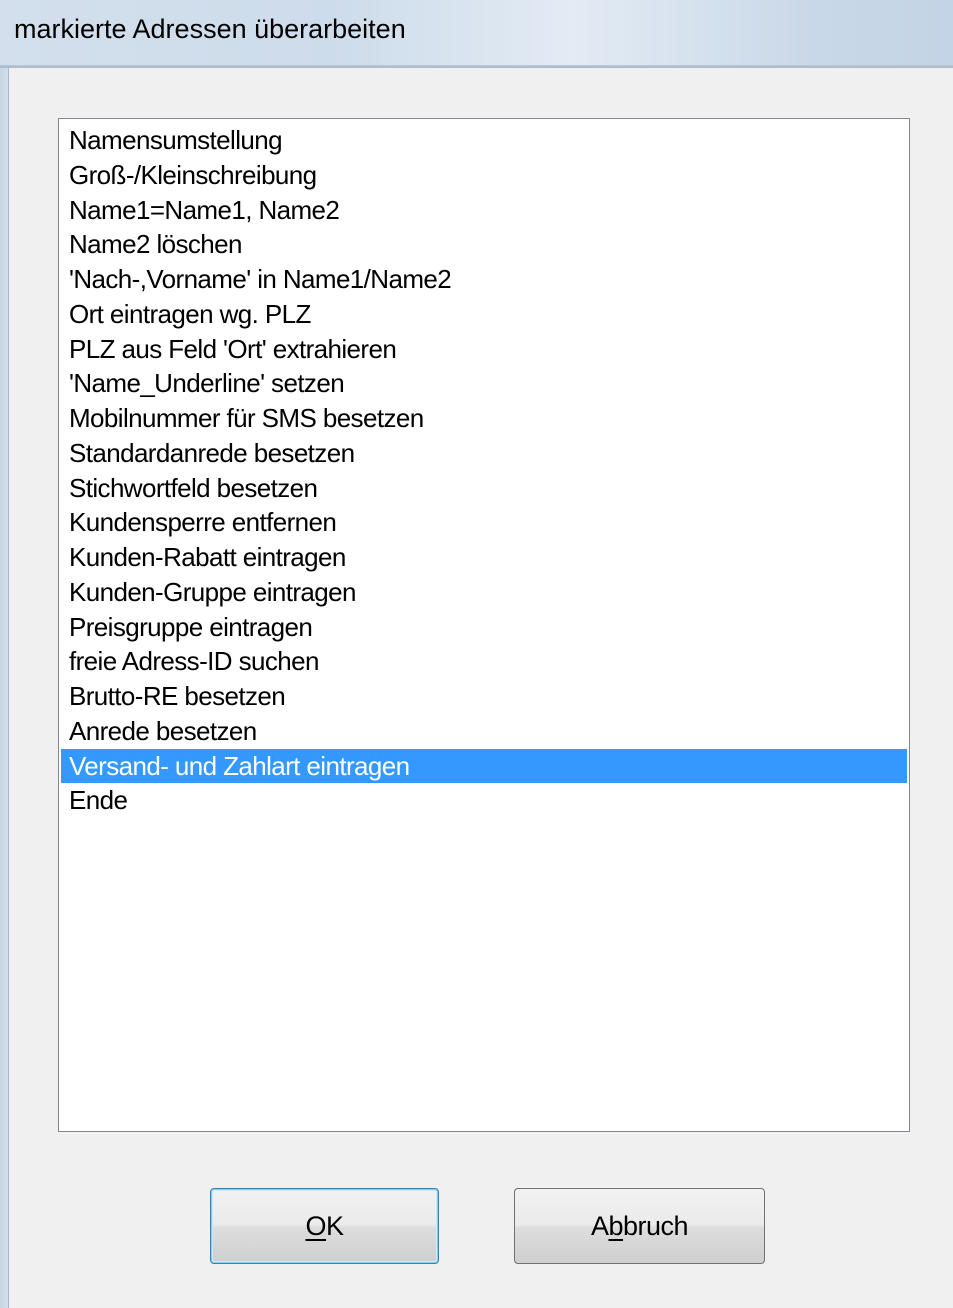 The image size is (953, 1308). What do you see at coordinates (615, 1225) in the screenshot?
I see `cancel-mnemonic: b` at bounding box center [615, 1225].